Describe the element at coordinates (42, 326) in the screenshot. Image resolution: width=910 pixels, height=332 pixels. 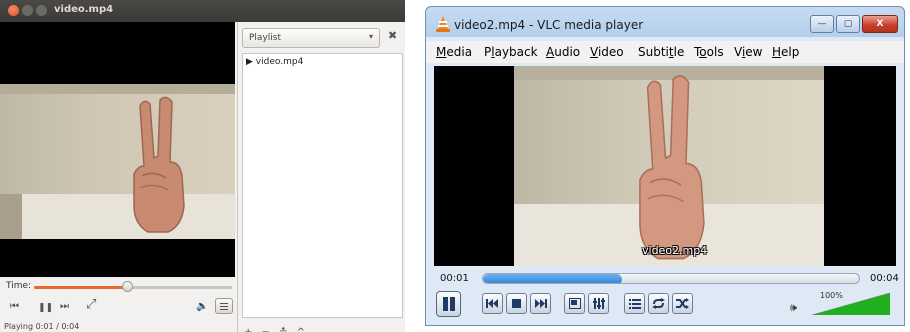
I see `status-text: Playing 0:01 / 0:04` at that location.